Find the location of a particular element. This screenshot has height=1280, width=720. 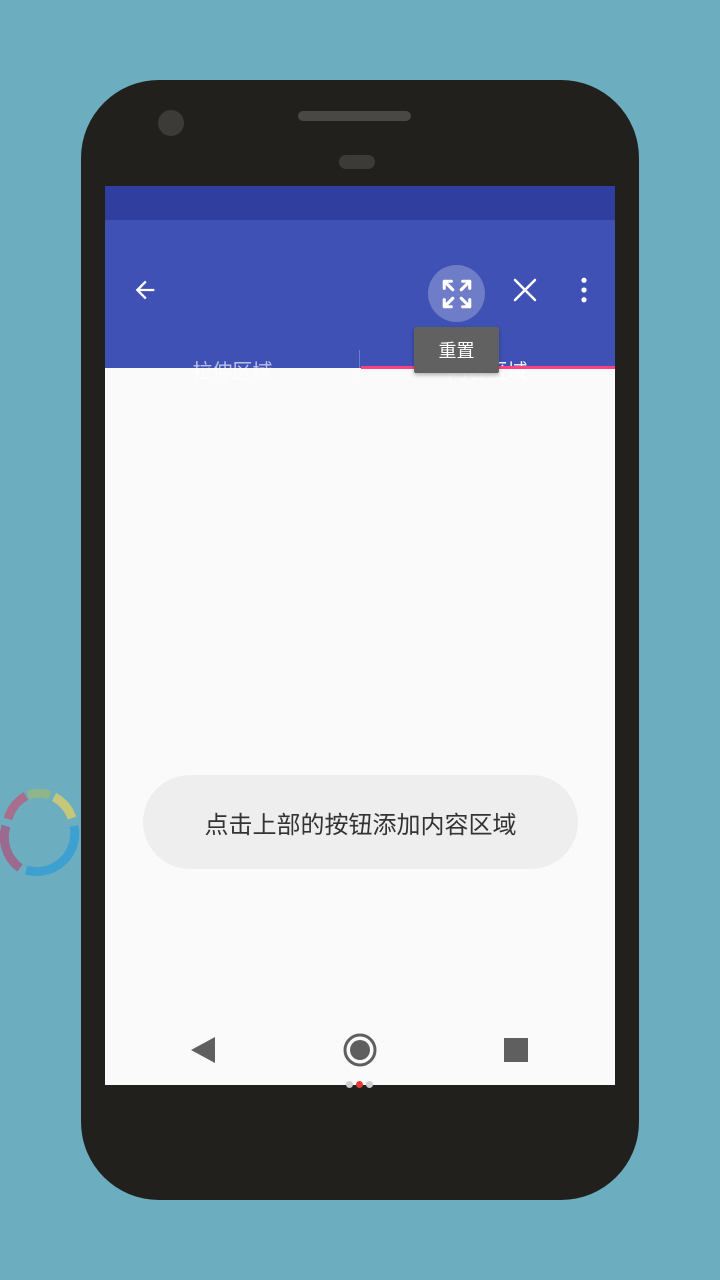

earpiece-speaker is located at coordinates (354, 116).